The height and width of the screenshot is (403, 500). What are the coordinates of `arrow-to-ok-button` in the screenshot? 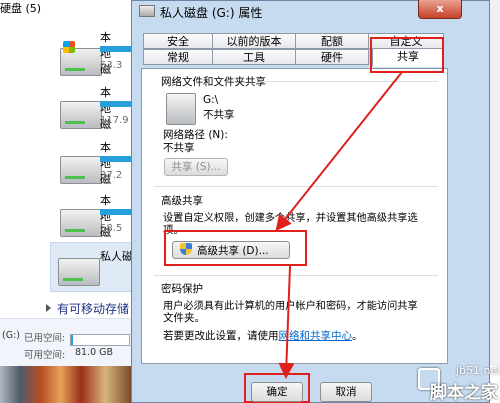 It's located at (286, 322).